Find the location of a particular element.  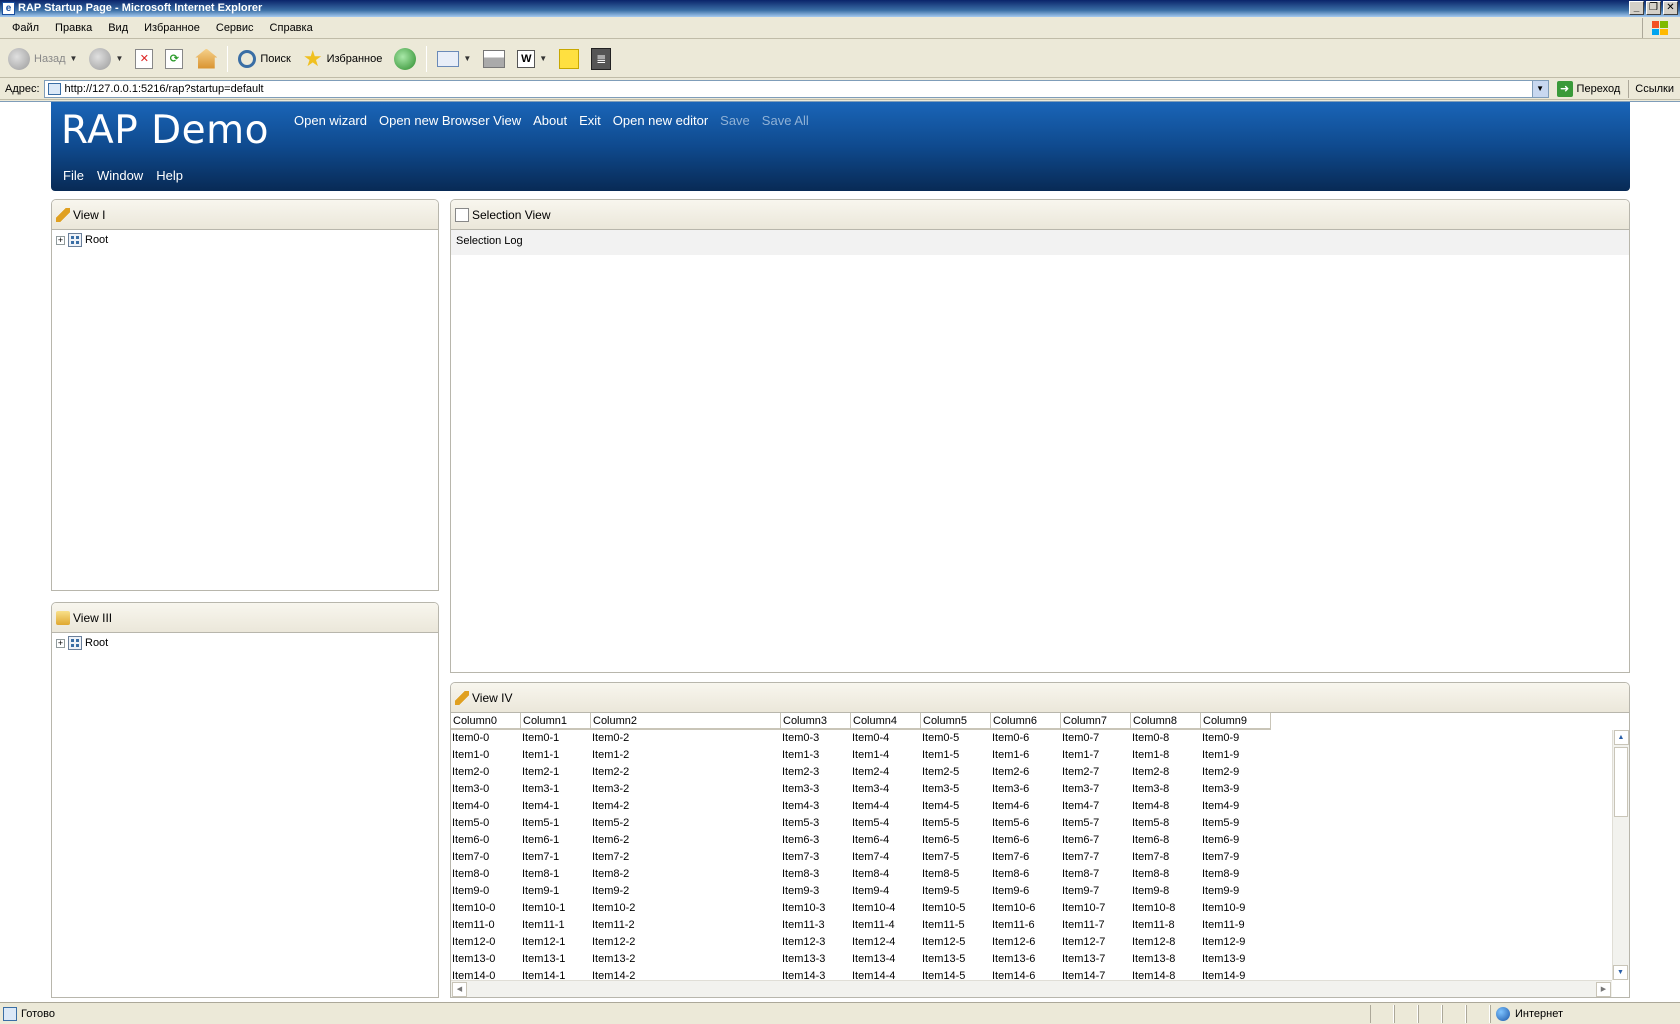

scroll-down-icon: ▼ is located at coordinates (1620, 972).